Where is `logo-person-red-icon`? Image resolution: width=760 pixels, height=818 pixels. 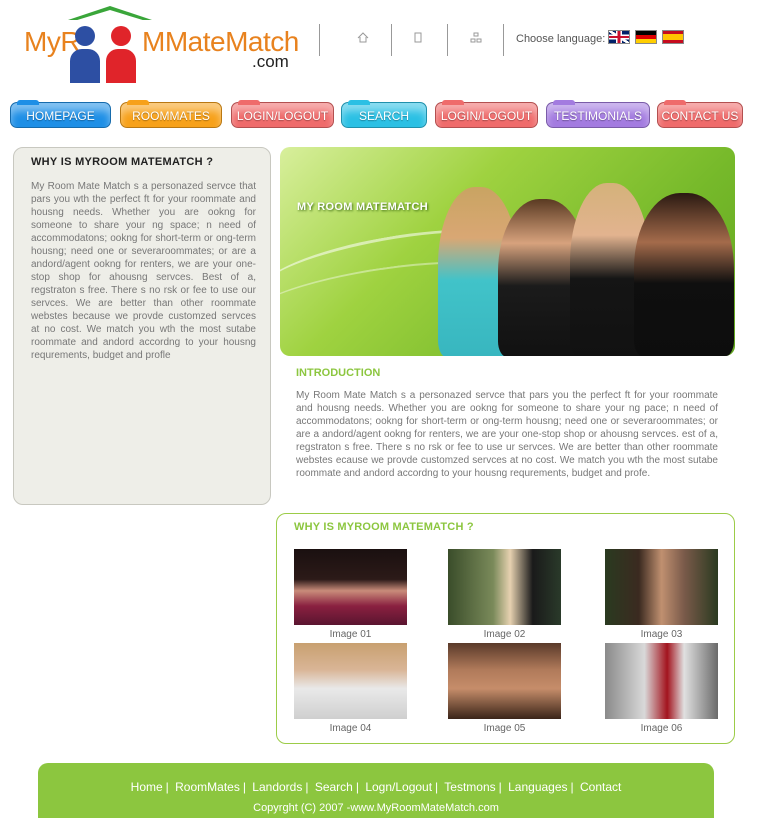 logo-person-red-icon is located at coordinates (121, 55).